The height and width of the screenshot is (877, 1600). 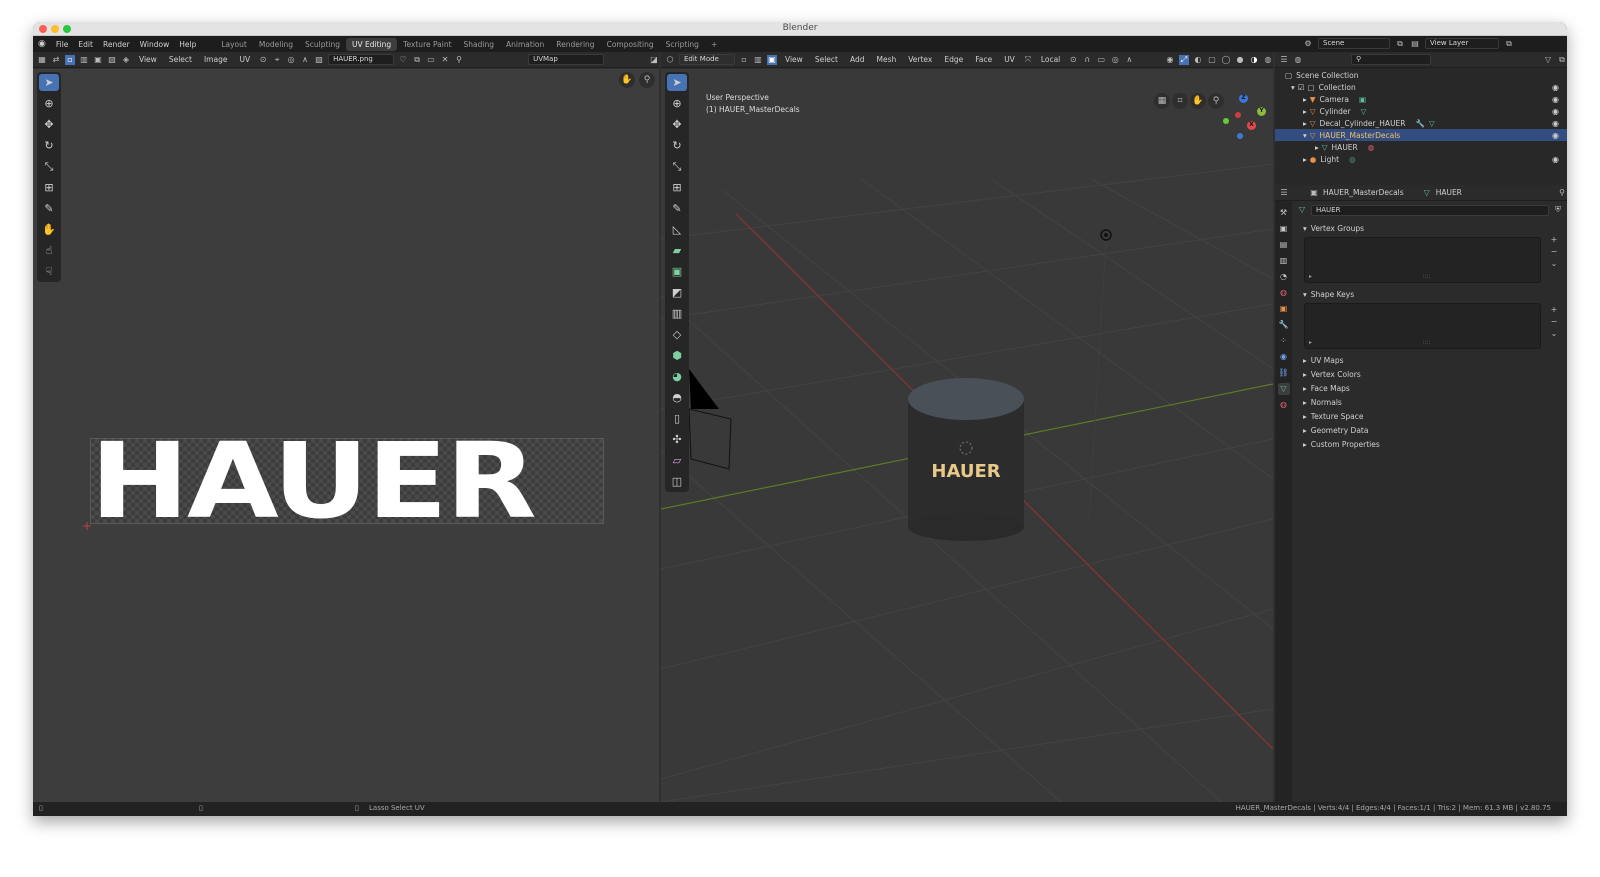 What do you see at coordinates (677, 124) in the screenshot?
I see `vp-move-tool-icon: ✥` at bounding box center [677, 124].